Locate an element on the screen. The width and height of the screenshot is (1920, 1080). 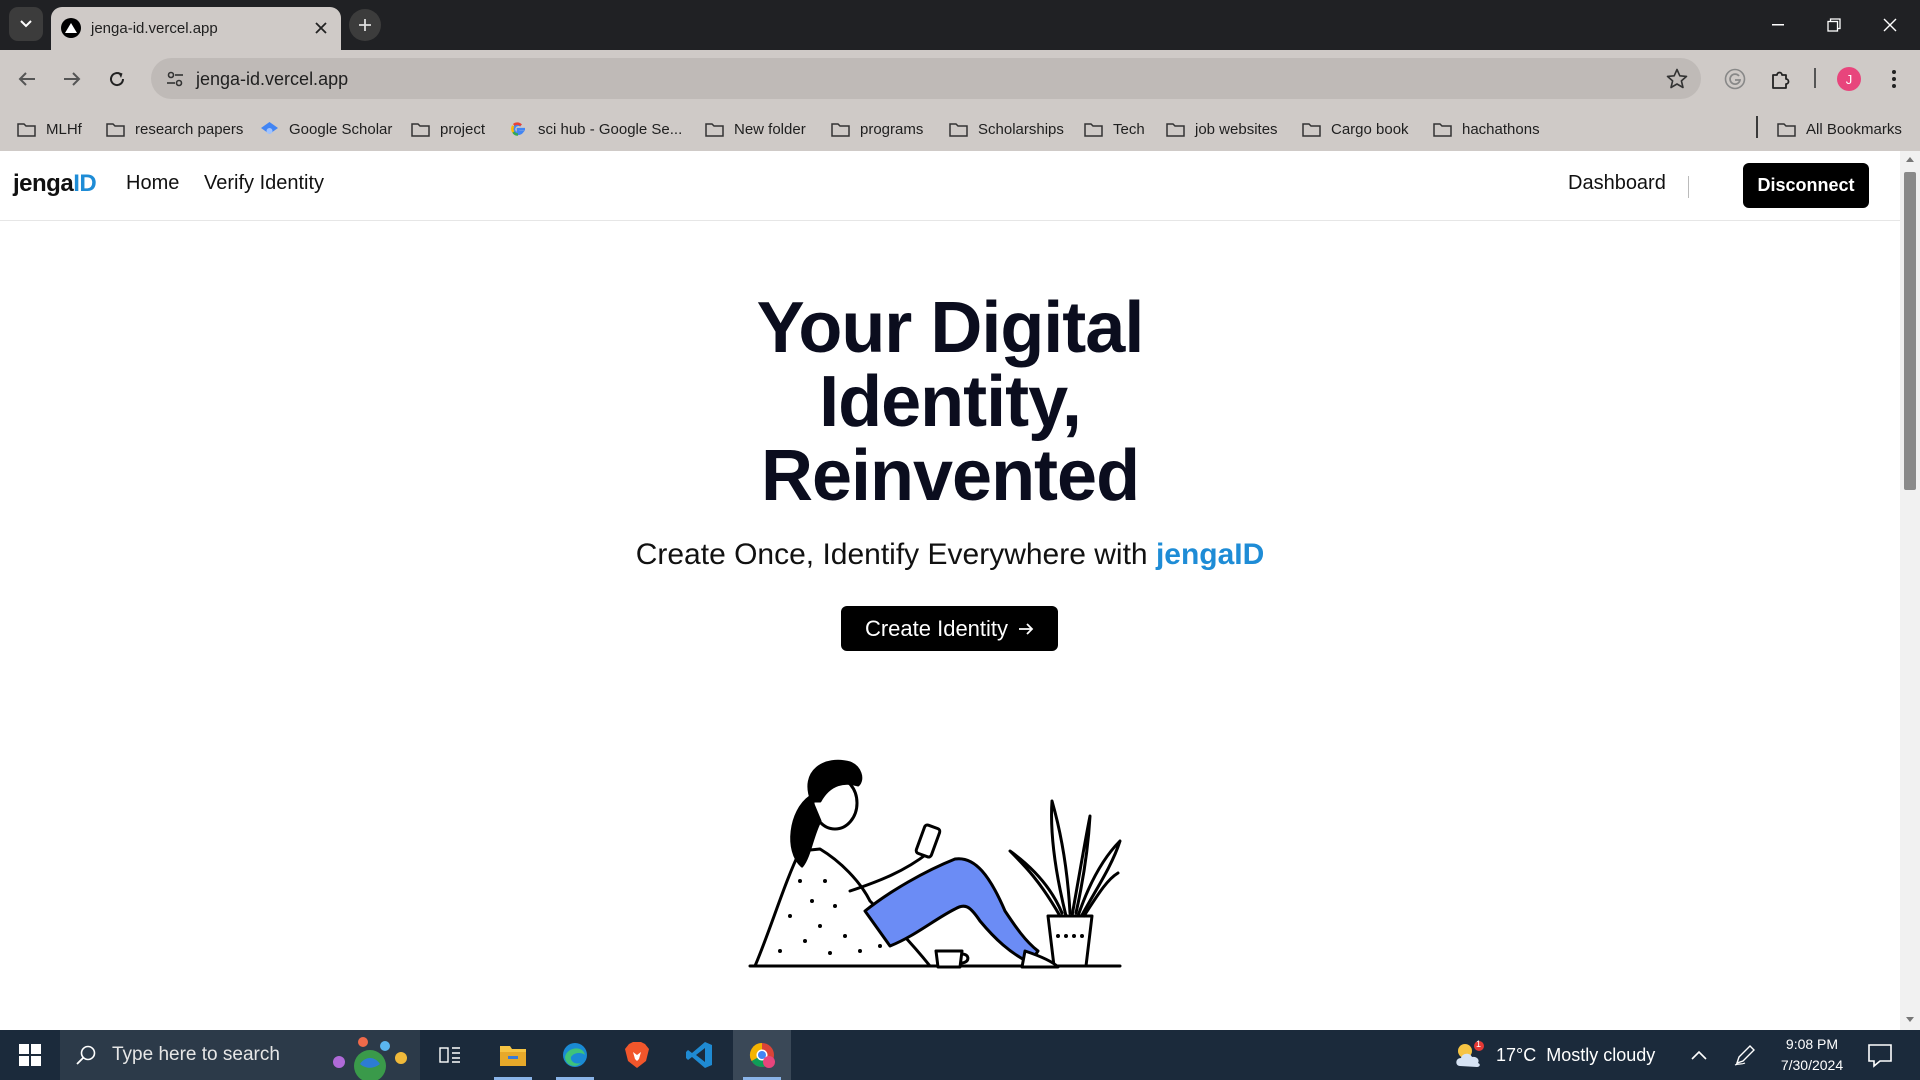
bookmark-research-papers: research papers is located at coordinates (174, 129).